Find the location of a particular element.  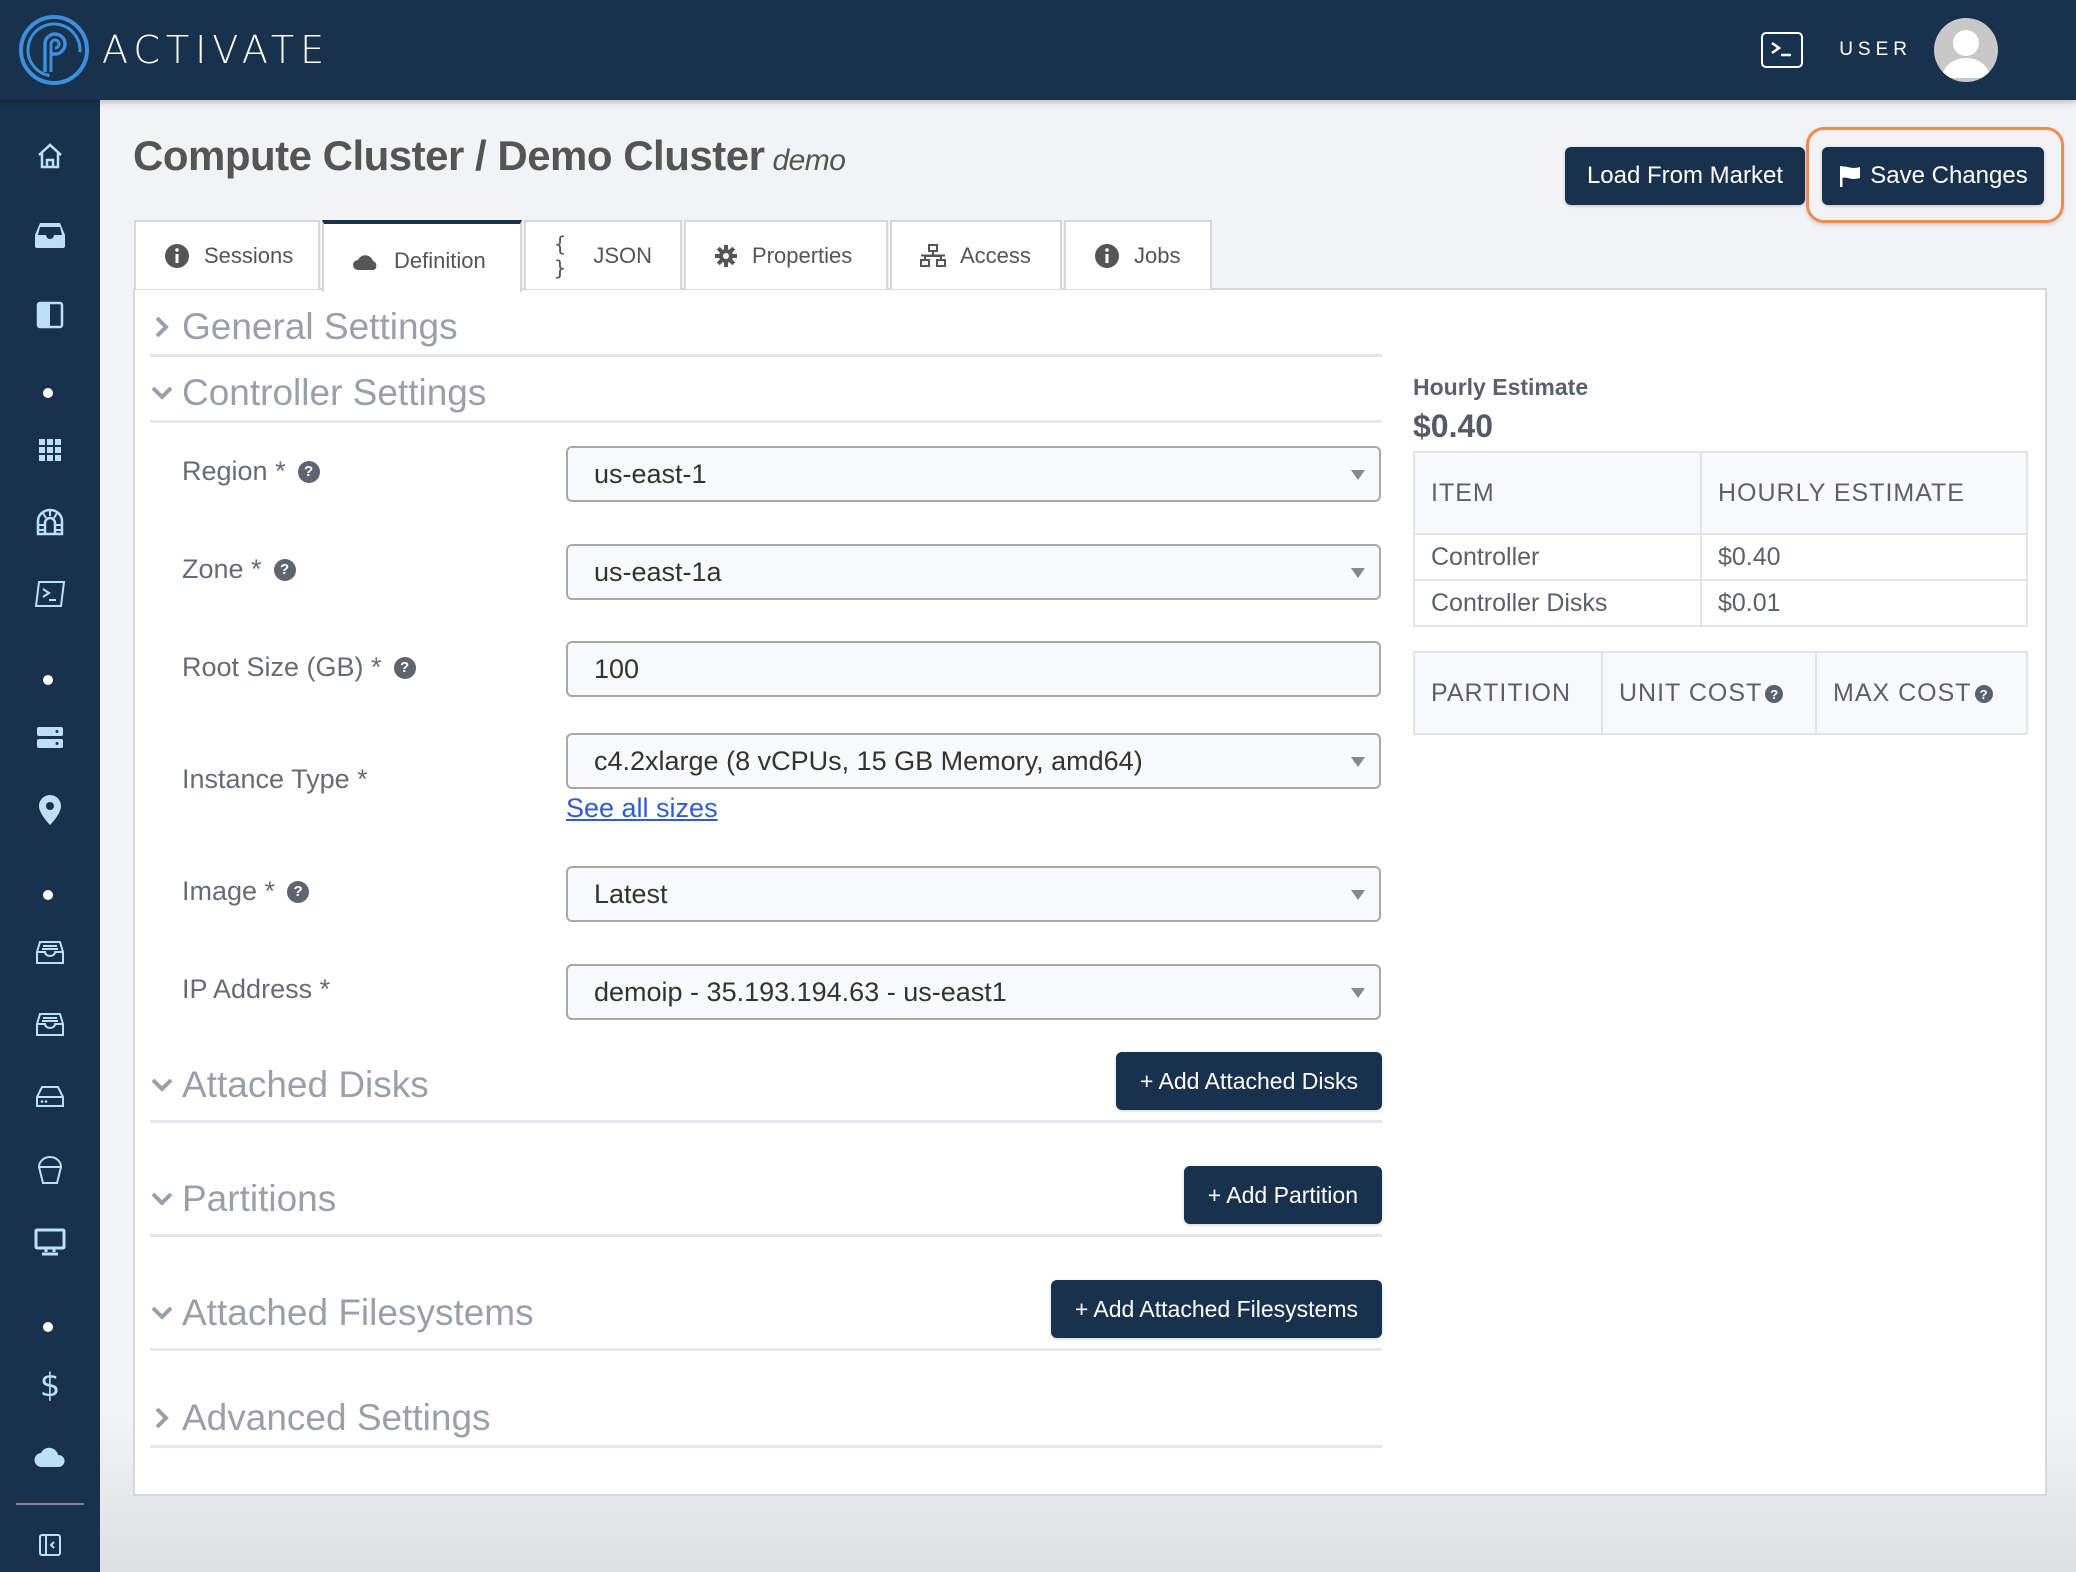

hard-drive-icon is located at coordinates (50, 1096).